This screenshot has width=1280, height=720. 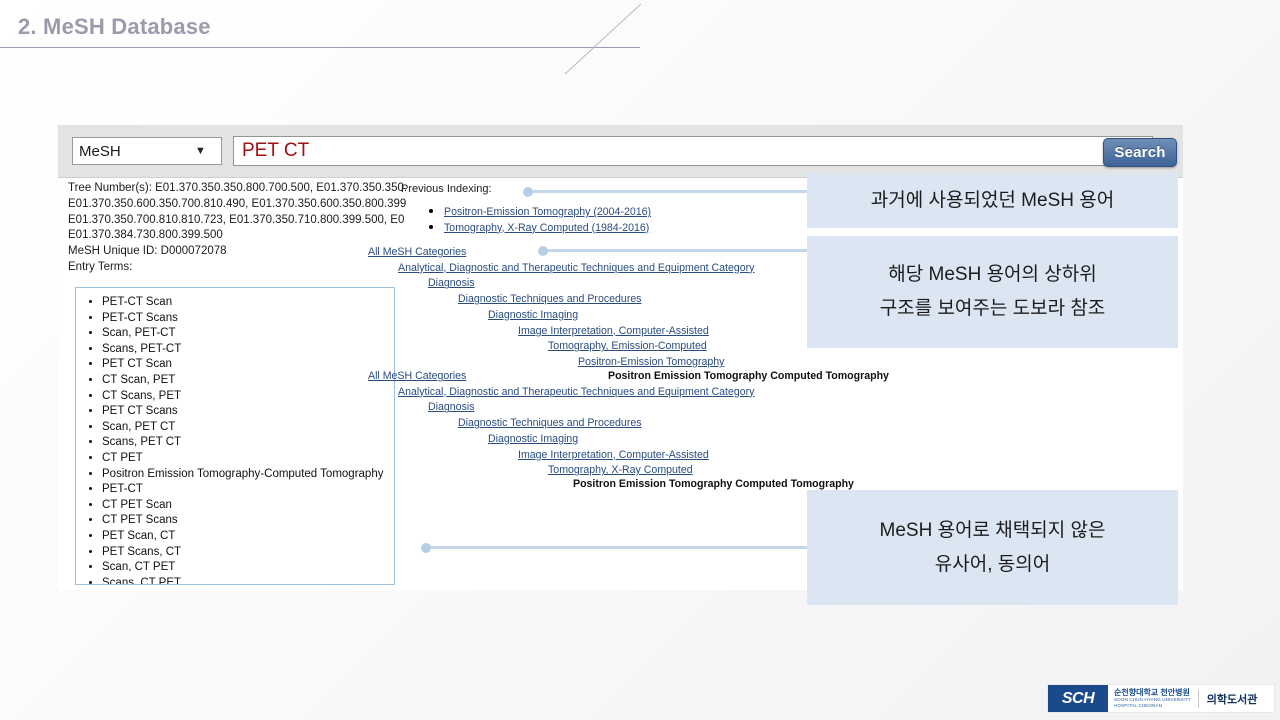 I want to click on tree-node: Tomography, X-Ray Computed, so click(x=611, y=470).